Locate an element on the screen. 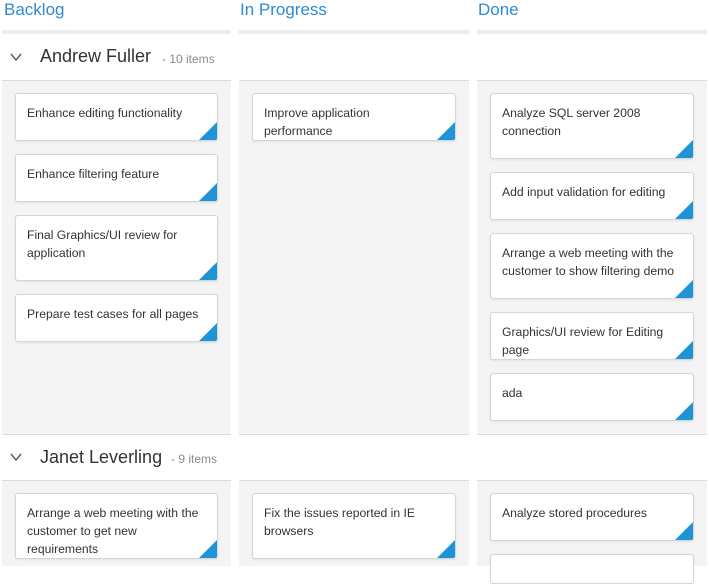 The image size is (709, 584). swimlane-item-count: - 9 items is located at coordinates (194, 459).